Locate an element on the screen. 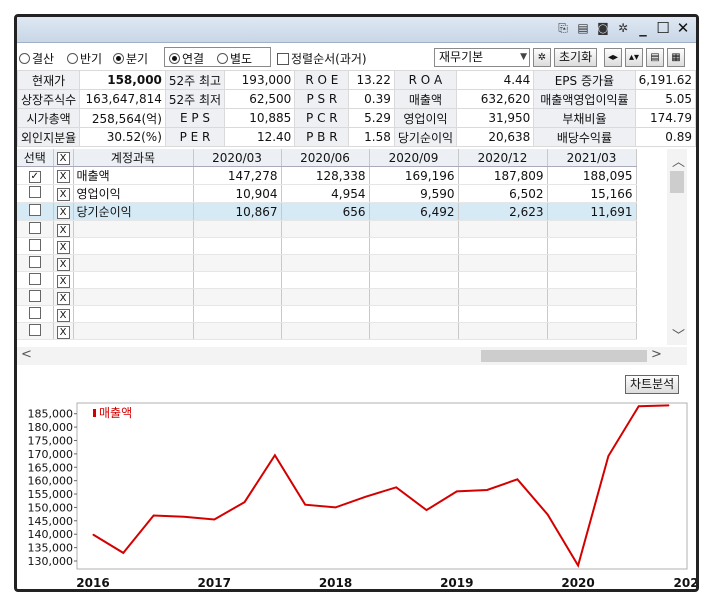 The height and width of the screenshot is (606, 713). camera-icon: ◙ is located at coordinates (603, 28).